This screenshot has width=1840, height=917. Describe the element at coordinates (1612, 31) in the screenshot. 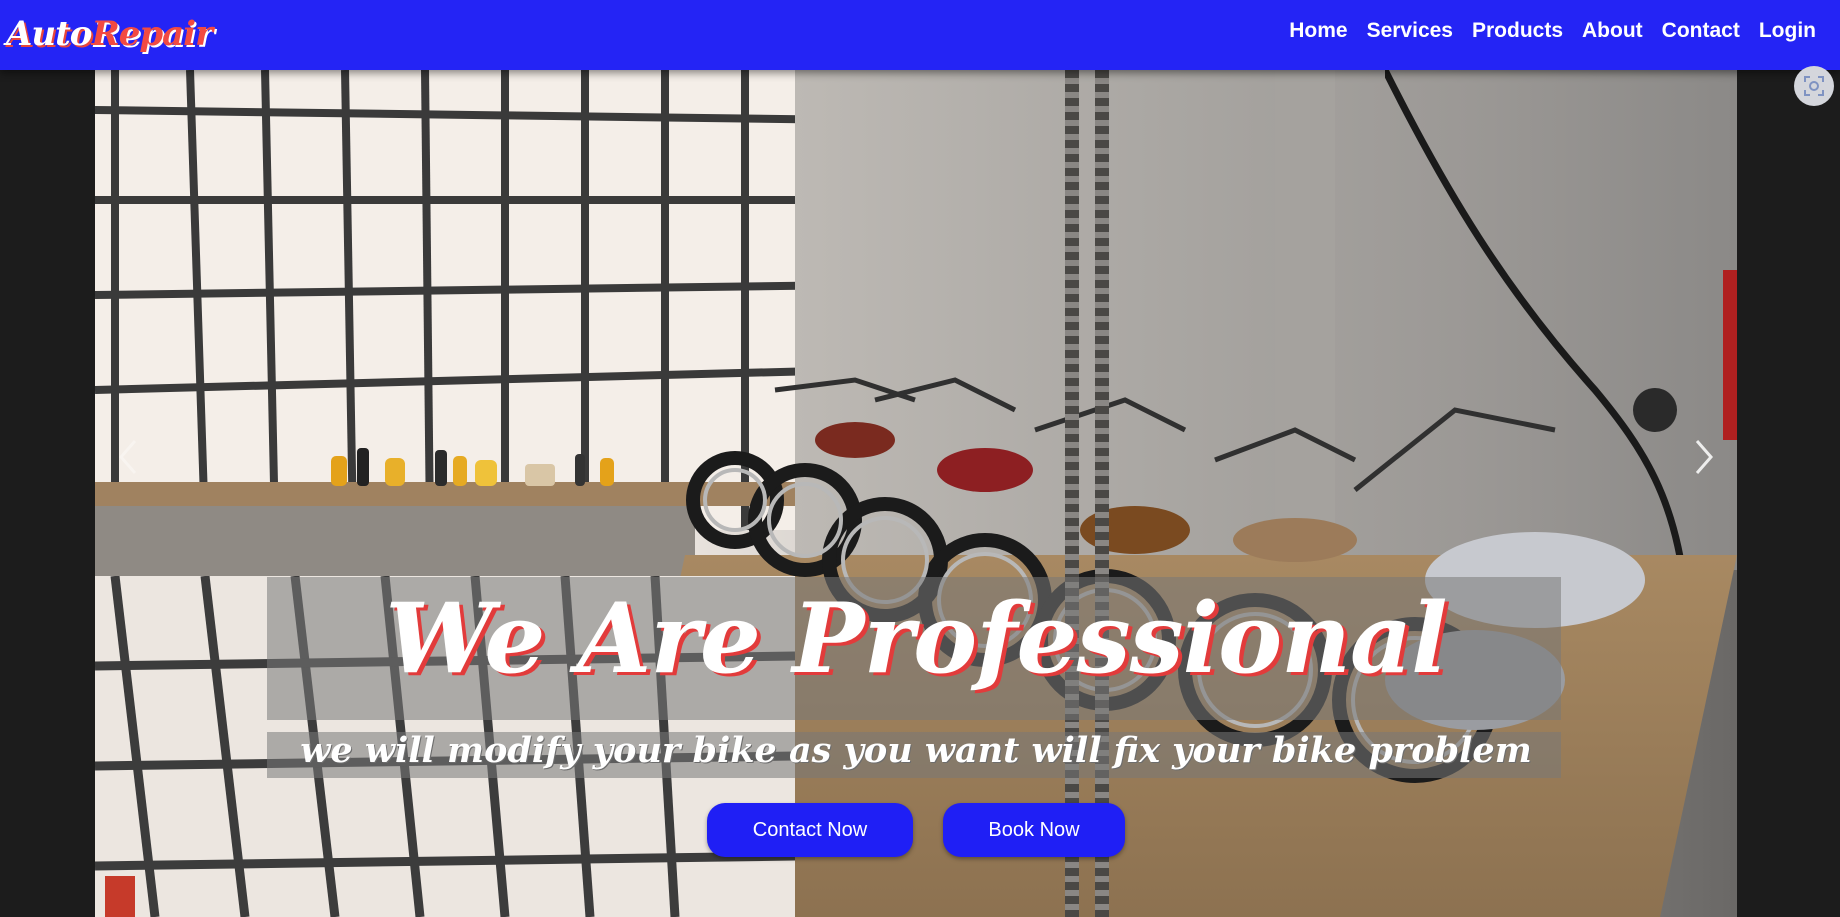

I see `nav-about-link: About` at that location.